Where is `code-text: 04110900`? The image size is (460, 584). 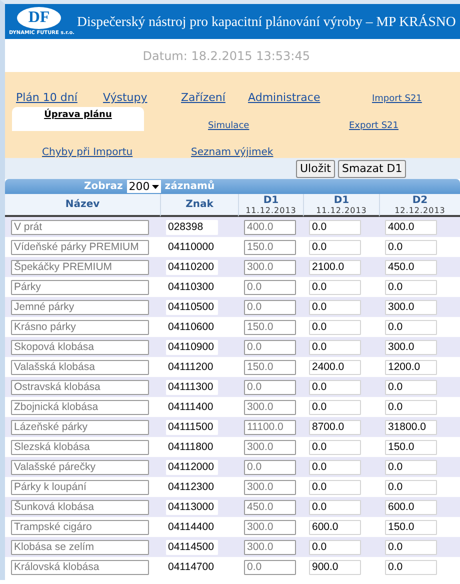 code-text: 04110900 is located at coordinates (192, 347).